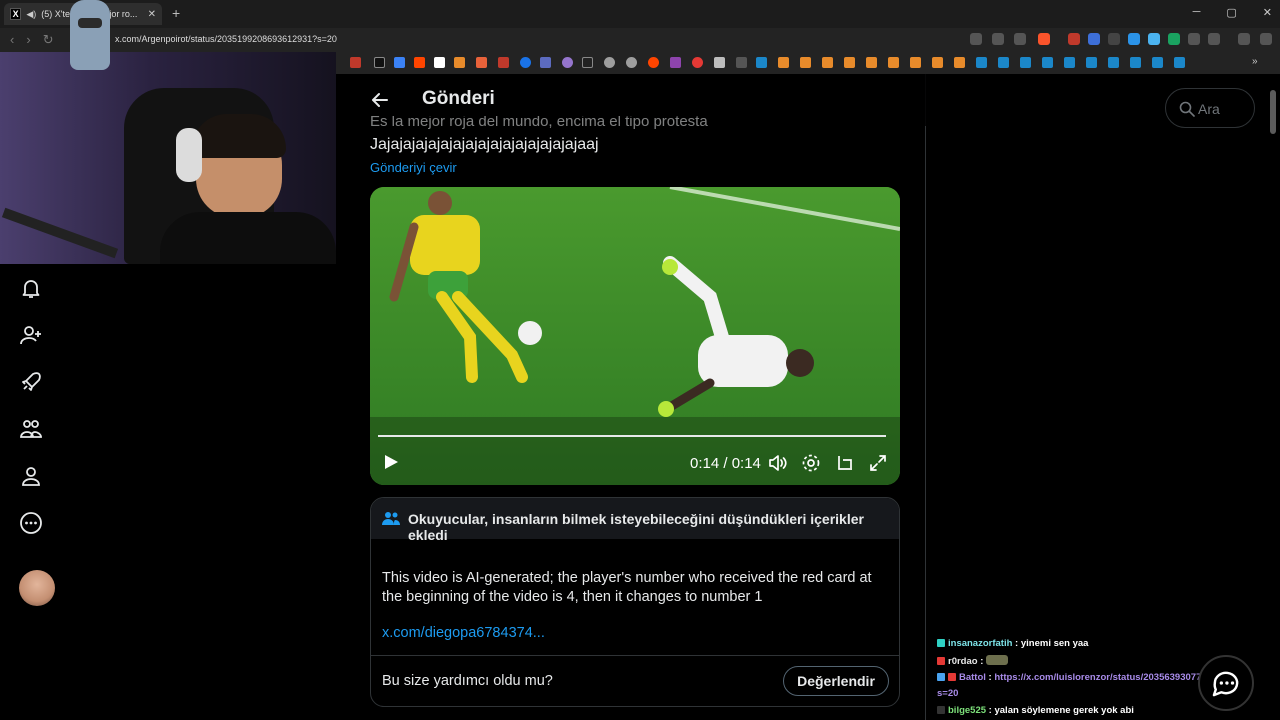 The height and width of the screenshot is (720, 1280). Describe the element at coordinates (1197, 12) in the screenshot. I see `minimize-button: ─` at that location.